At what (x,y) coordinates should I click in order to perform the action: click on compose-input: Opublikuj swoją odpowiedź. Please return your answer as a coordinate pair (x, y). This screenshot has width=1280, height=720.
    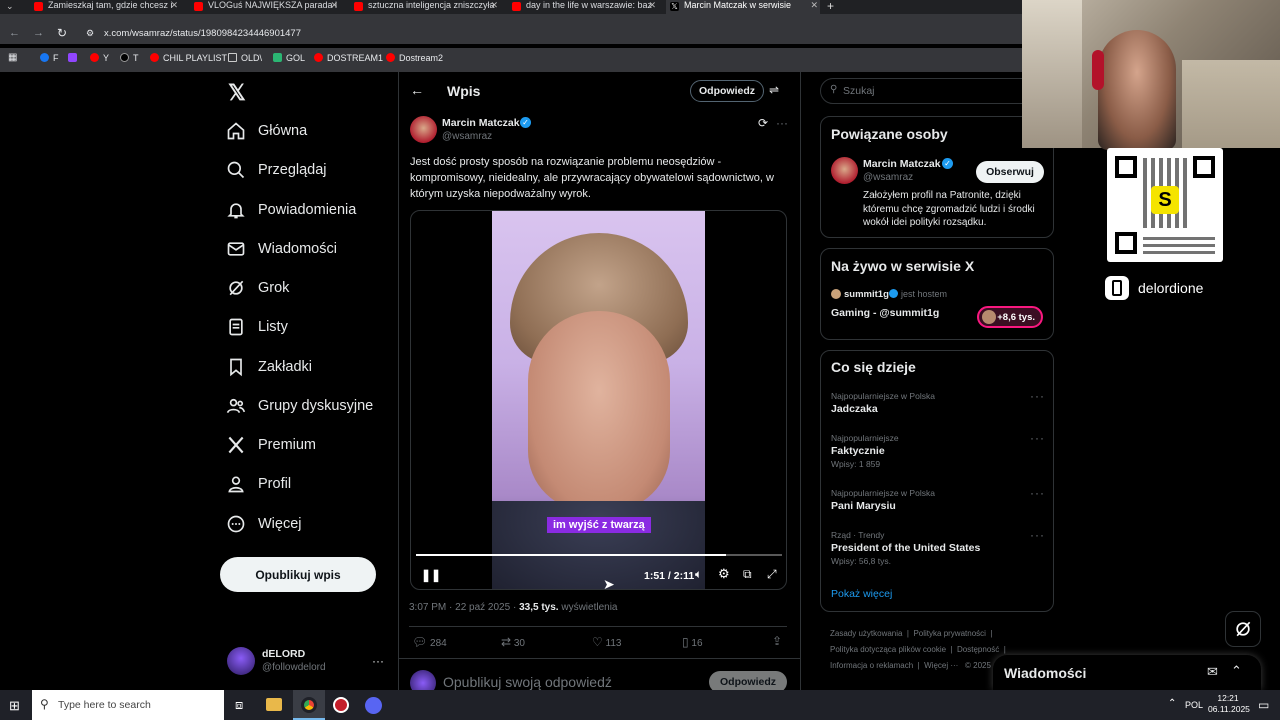
    Looking at the image, I should click on (527, 682).